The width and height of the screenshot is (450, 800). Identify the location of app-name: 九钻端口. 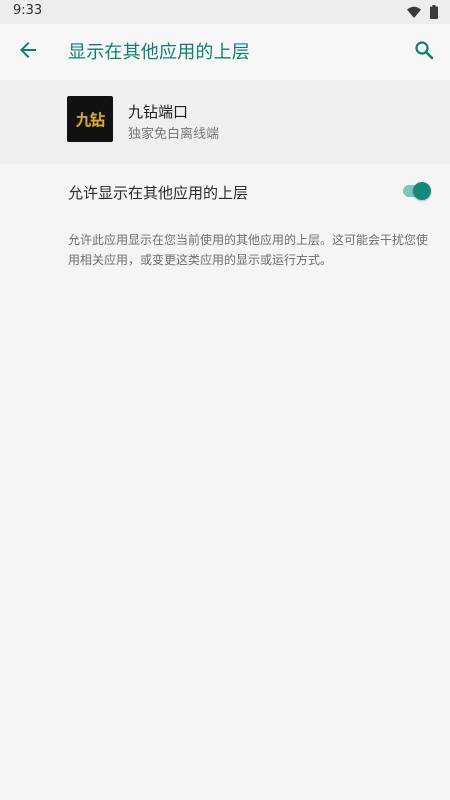
(158, 112).